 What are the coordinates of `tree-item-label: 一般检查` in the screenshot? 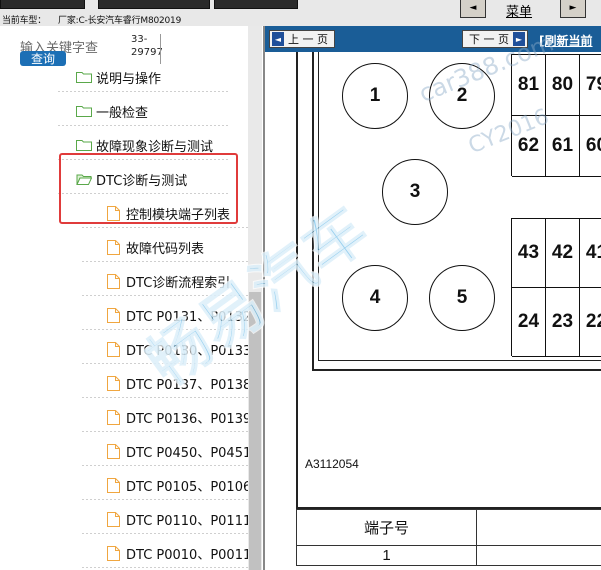 It's located at (122, 113).